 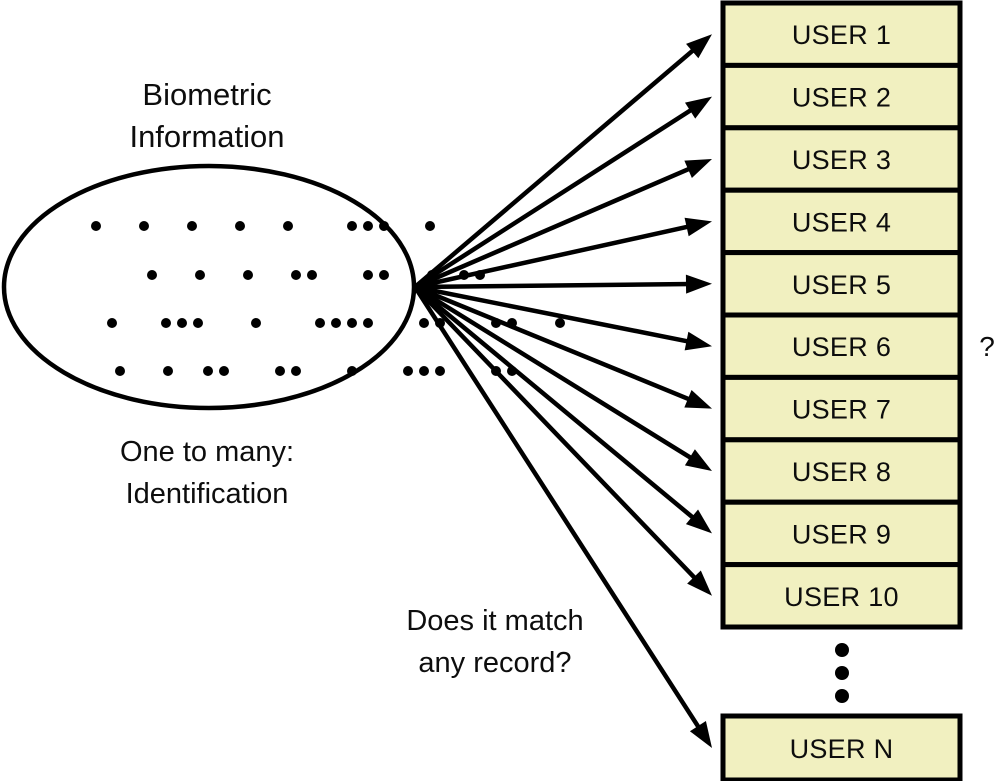 I want to click on ellipse-title-line-1: Biometric, so click(x=206, y=94).